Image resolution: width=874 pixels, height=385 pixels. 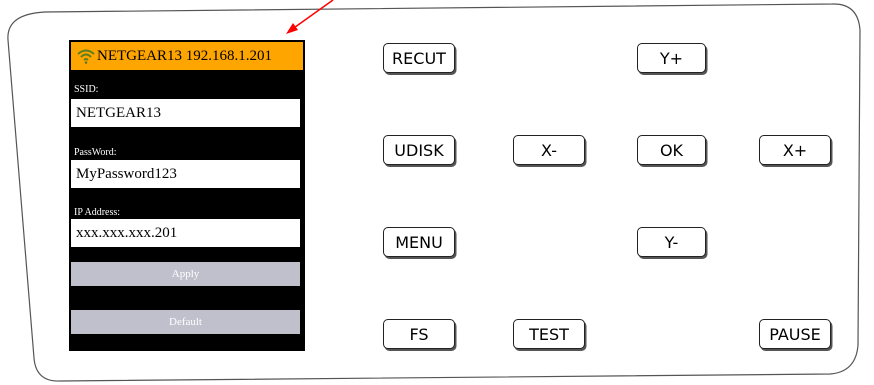 I want to click on recut-button: RECUT, so click(x=419, y=58).